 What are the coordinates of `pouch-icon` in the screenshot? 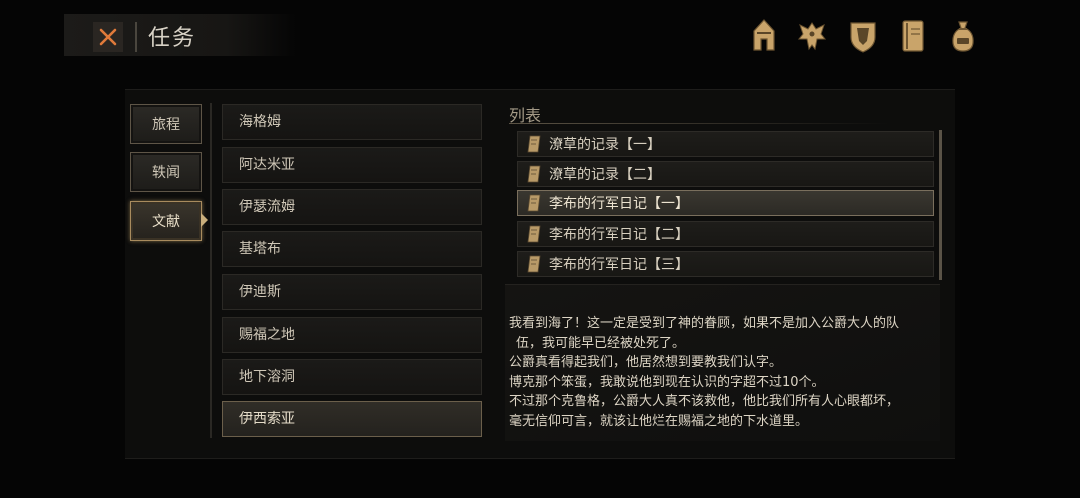 It's located at (963, 36).